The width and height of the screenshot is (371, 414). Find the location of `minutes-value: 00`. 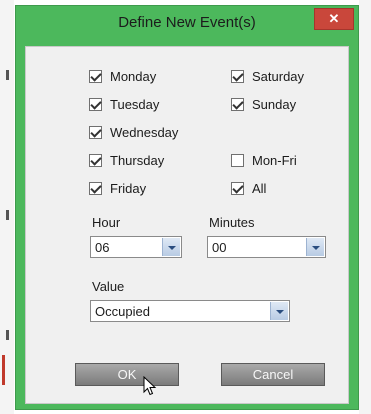

minutes-value: 00 is located at coordinates (219, 247).